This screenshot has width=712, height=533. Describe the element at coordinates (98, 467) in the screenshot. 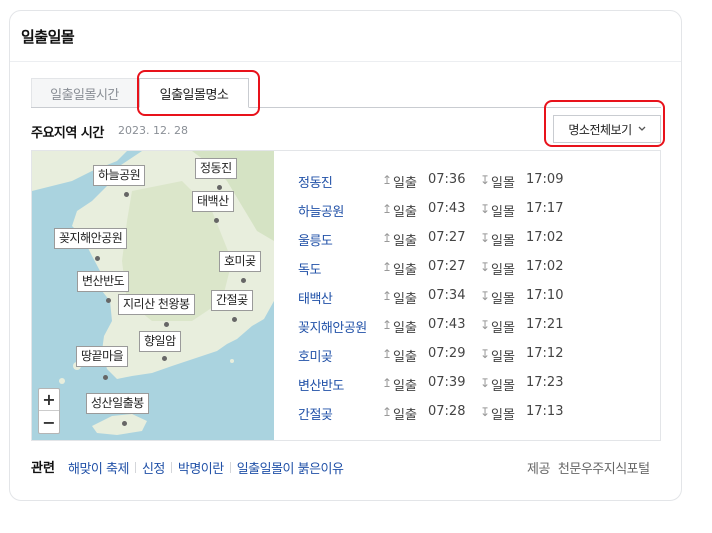

I see `related-link: 해맞이 축제` at that location.